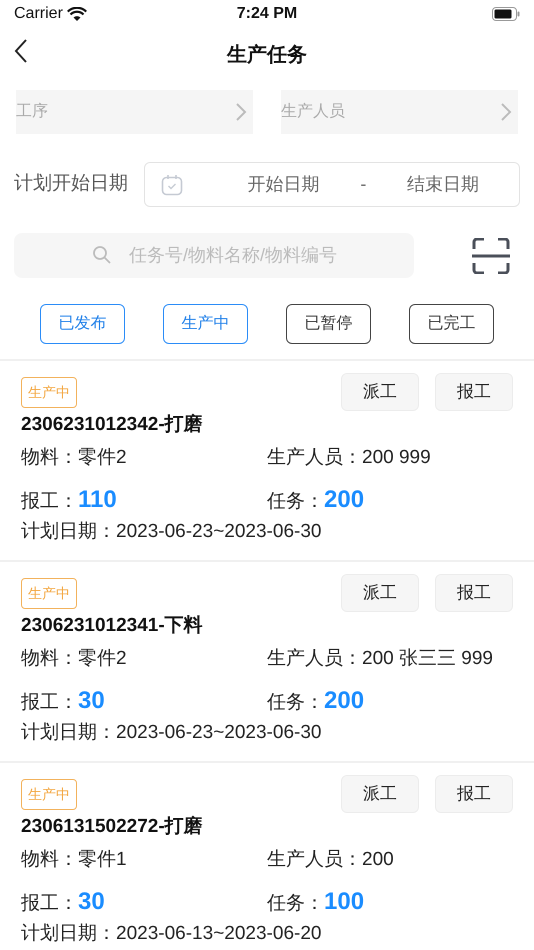 The width and height of the screenshot is (534, 950). Describe the element at coordinates (214, 255) in the screenshot. I see `search-field: 任务号/物料名称/物料编号` at that location.